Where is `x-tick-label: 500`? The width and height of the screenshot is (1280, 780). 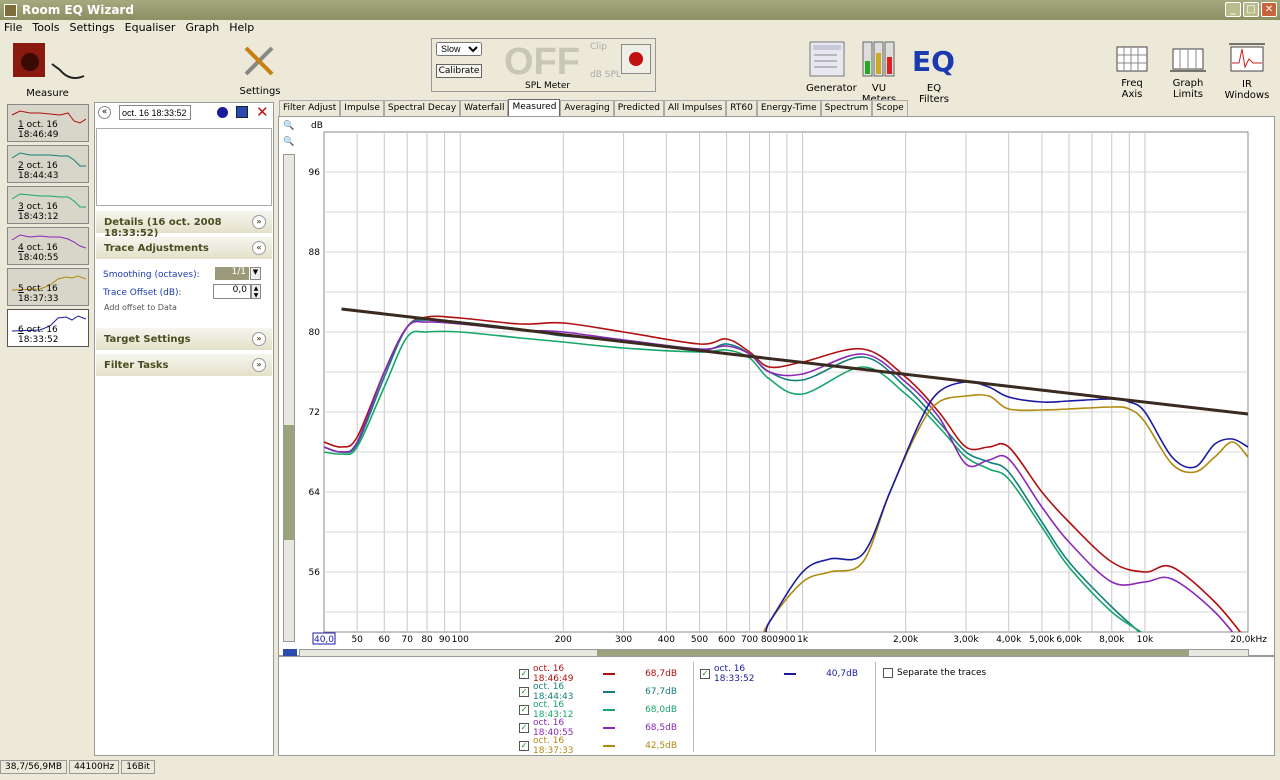 x-tick-label: 500 is located at coordinates (699, 640).